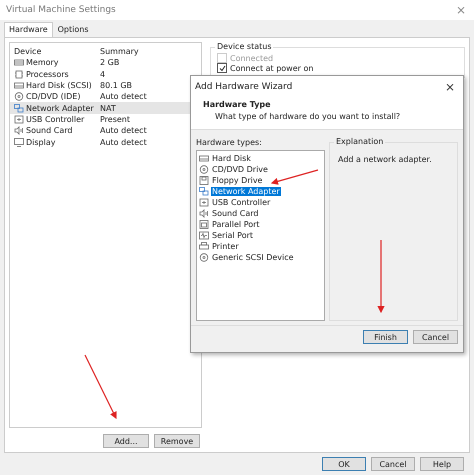 This screenshot has width=474, height=475. What do you see at coordinates (59, 85) in the screenshot?
I see `device-name: Hard Disk (SCSI)` at bounding box center [59, 85].